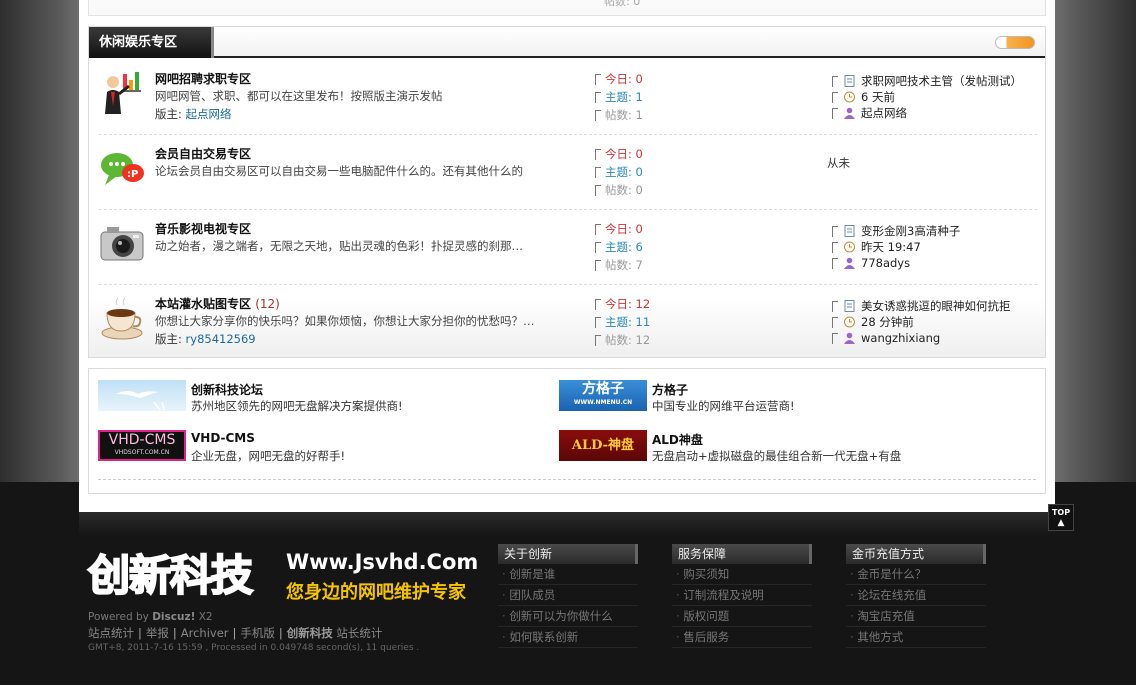 The height and width of the screenshot is (685, 1136). I want to click on coffee-cup-icon, so click(122, 318).